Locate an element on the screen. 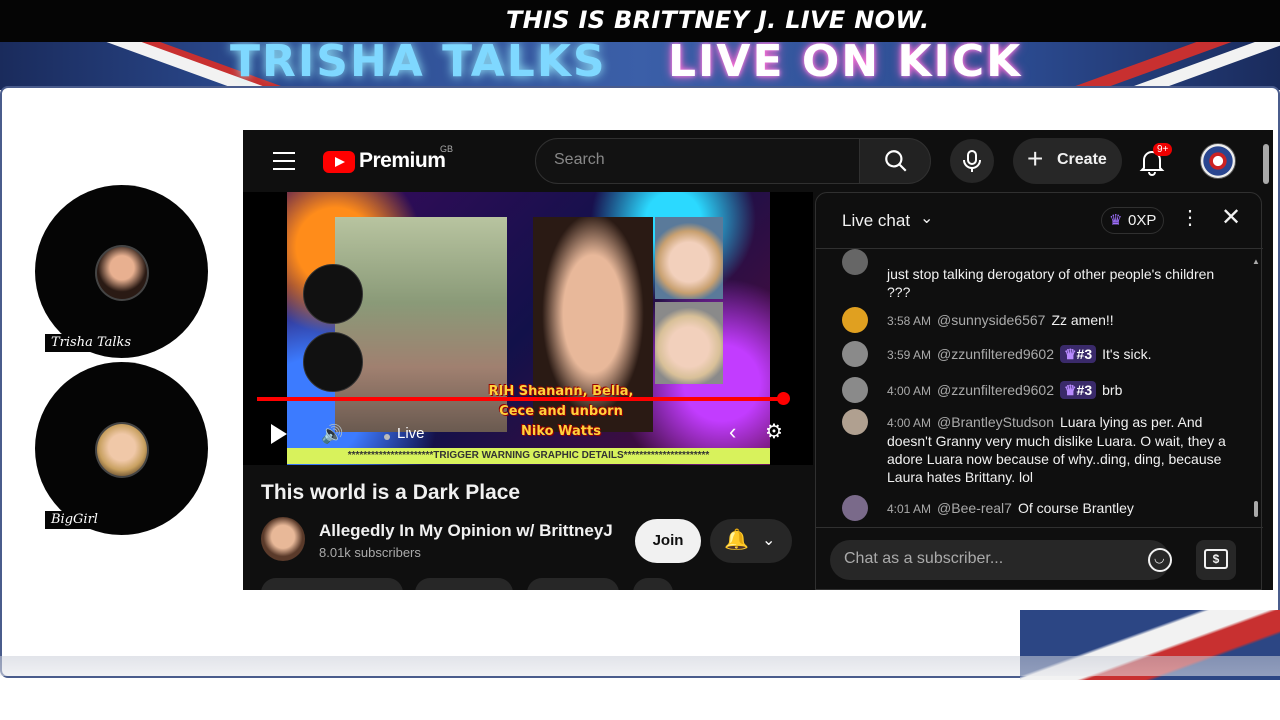 The width and height of the screenshot is (1280, 720). plus-icon: + is located at coordinates (1035, 158).